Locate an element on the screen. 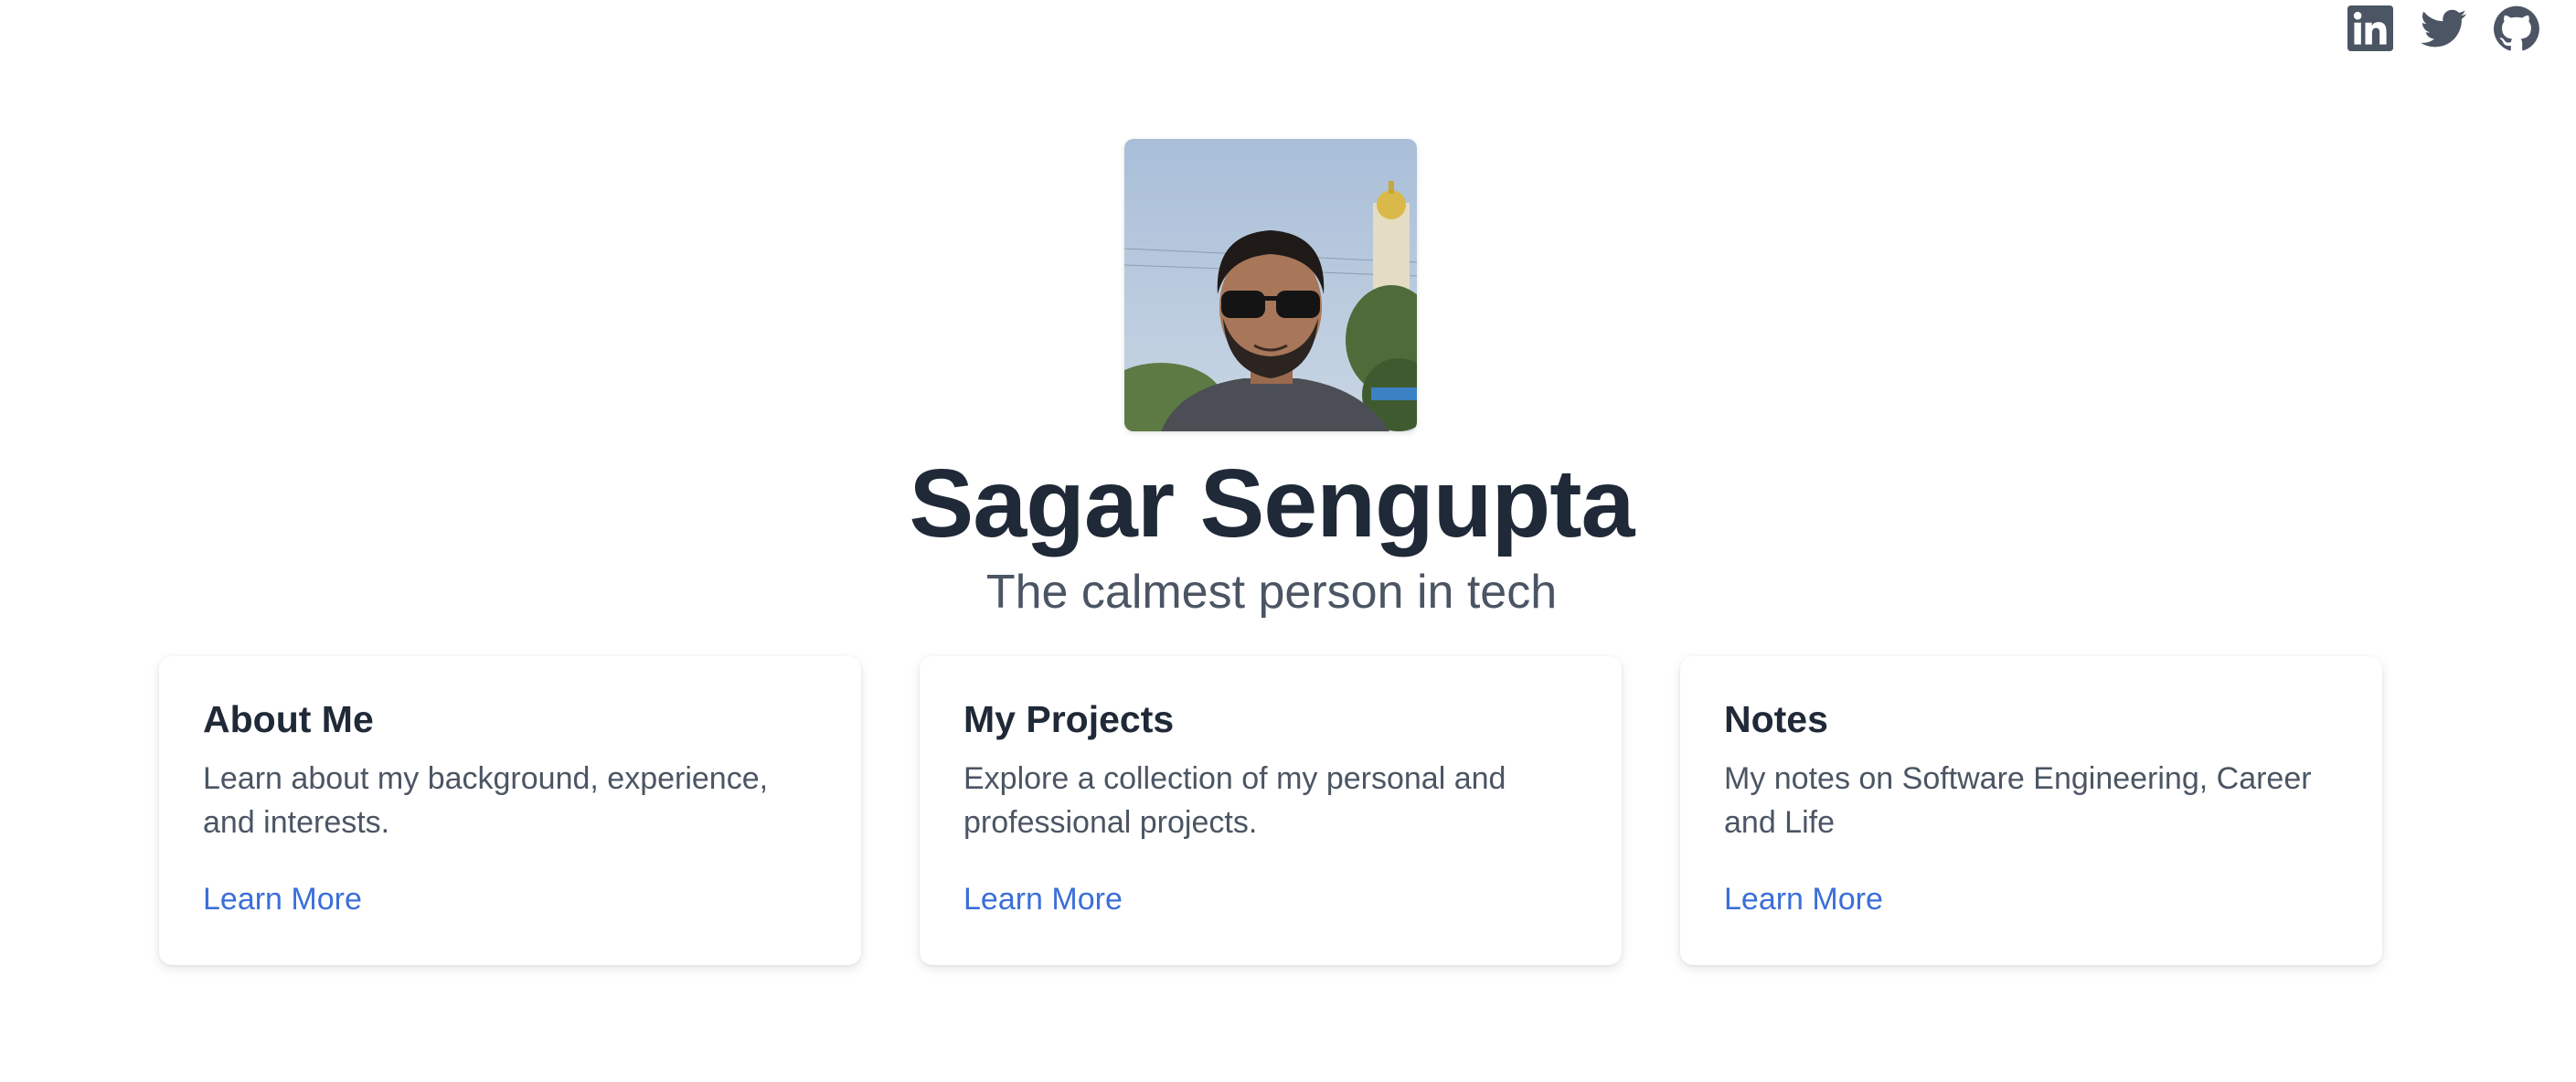 This screenshot has height=1082, width=2576. social-links is located at coordinates (2462, 29).